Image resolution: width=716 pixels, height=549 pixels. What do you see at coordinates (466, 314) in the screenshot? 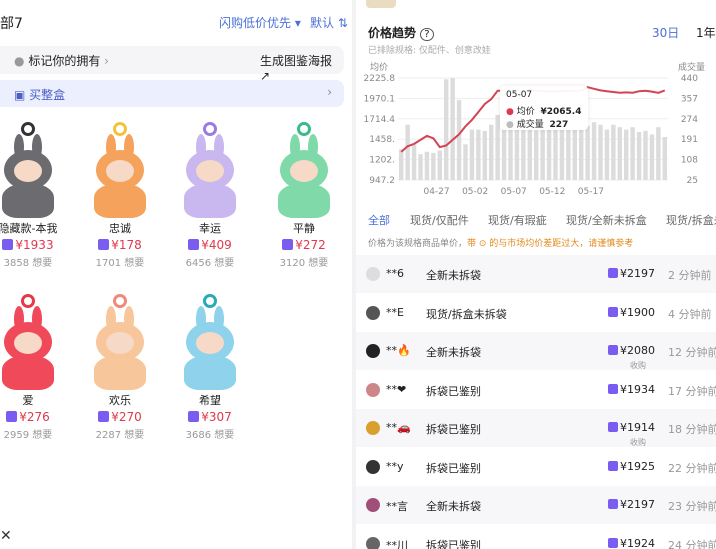
I see `item-condition: 现货/拆盒未拆袋` at bounding box center [466, 314].